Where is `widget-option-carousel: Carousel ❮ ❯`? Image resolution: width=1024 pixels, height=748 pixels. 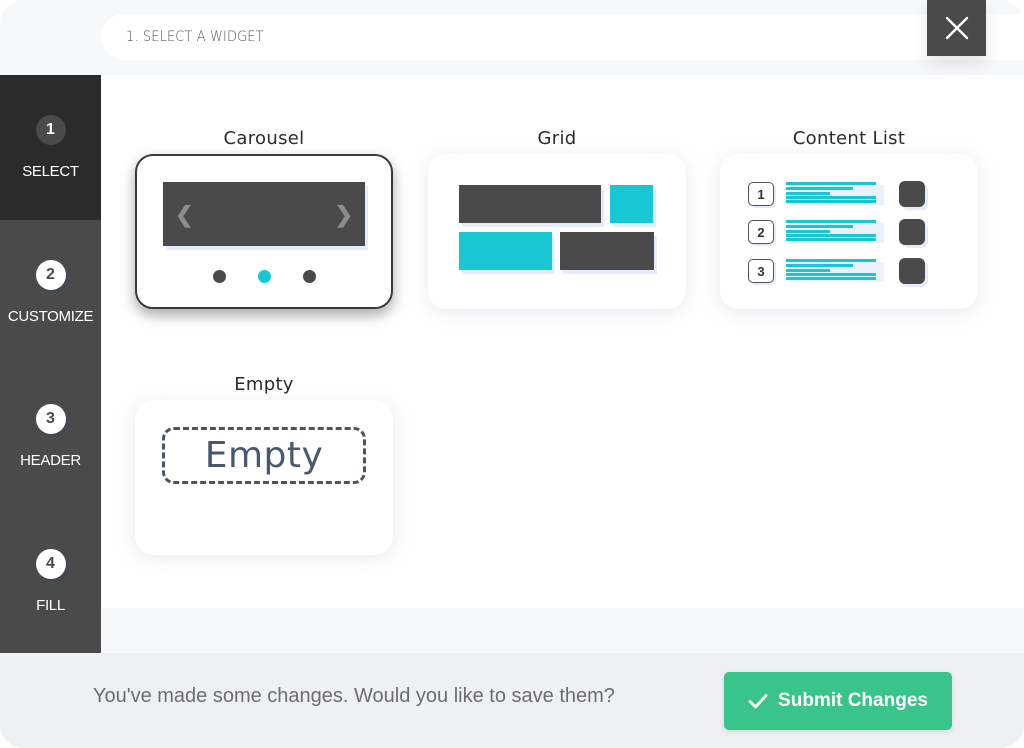
widget-option-carousel: Carousel ❮ ❯ is located at coordinates (264, 218).